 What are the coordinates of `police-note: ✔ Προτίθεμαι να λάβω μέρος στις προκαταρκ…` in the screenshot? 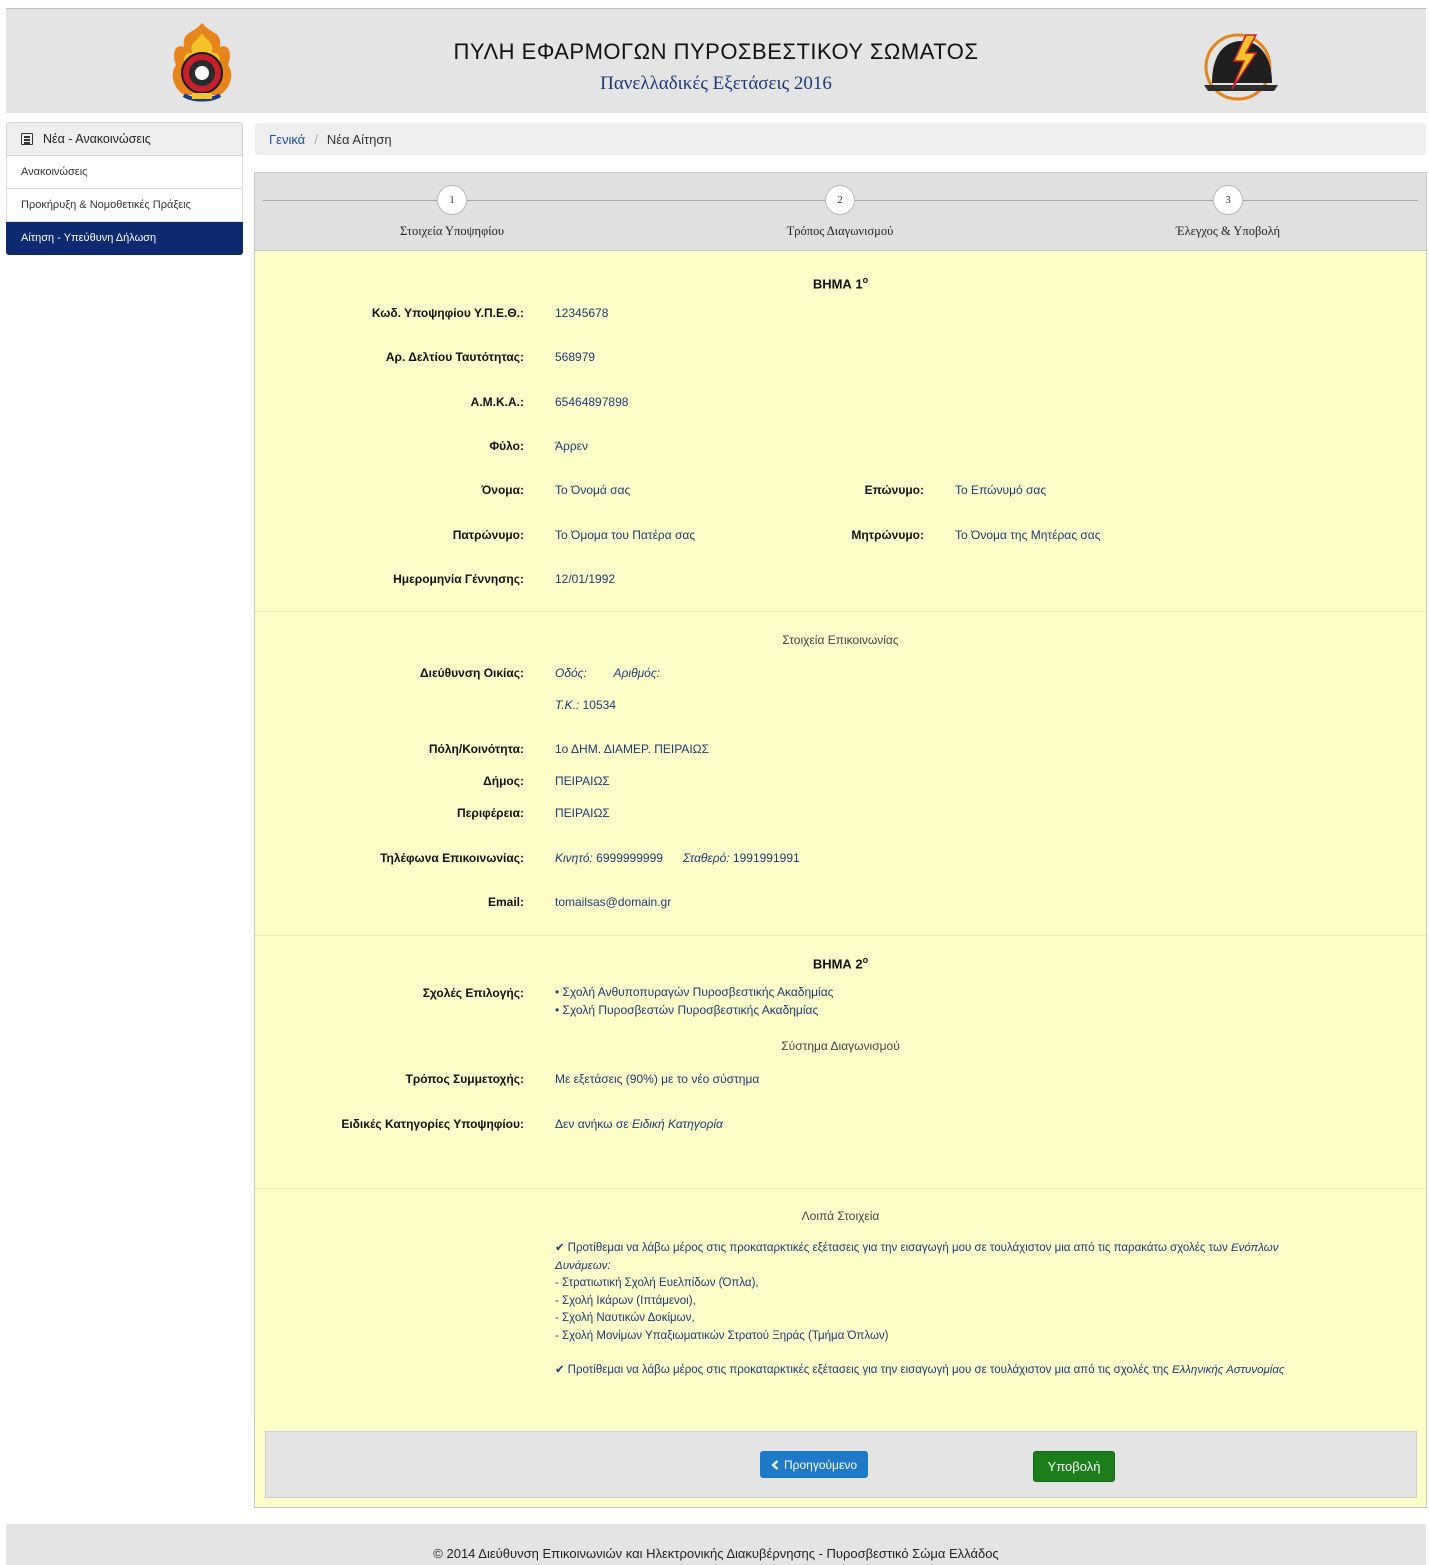 It's located at (945, 1371).